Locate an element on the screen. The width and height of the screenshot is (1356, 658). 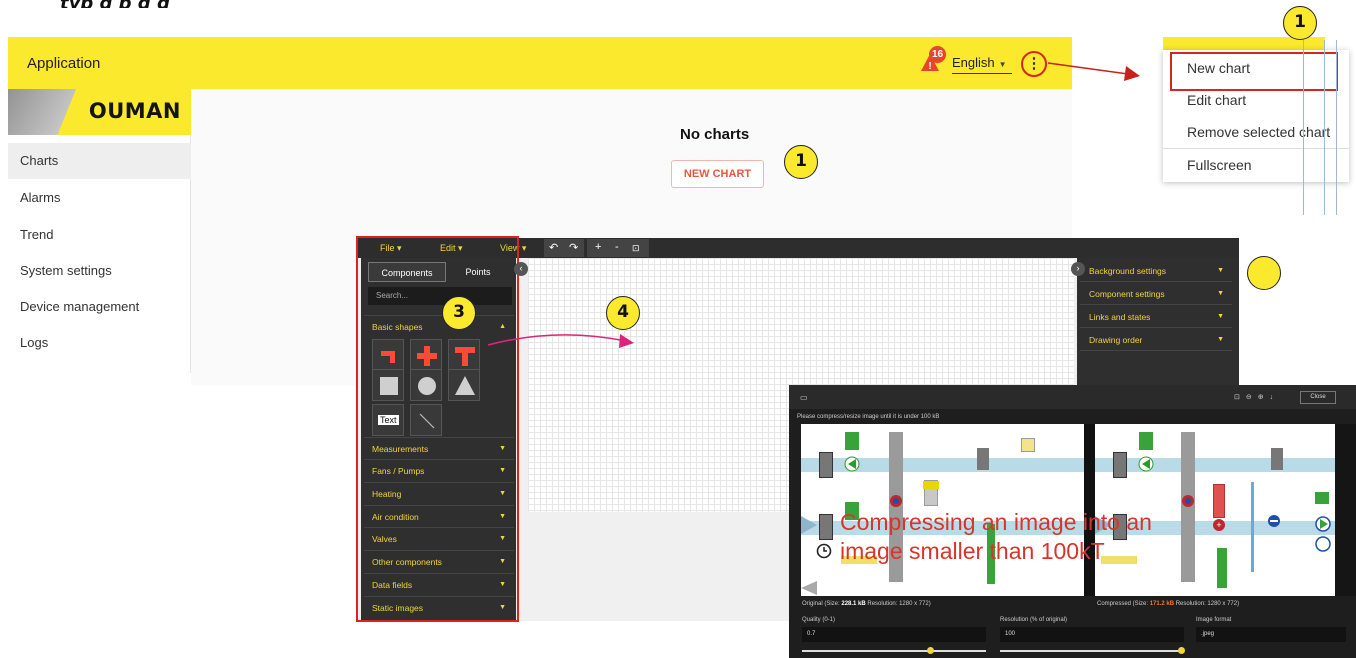
sidebar-item-device-management: Device management is located at coordinates (99, 307).